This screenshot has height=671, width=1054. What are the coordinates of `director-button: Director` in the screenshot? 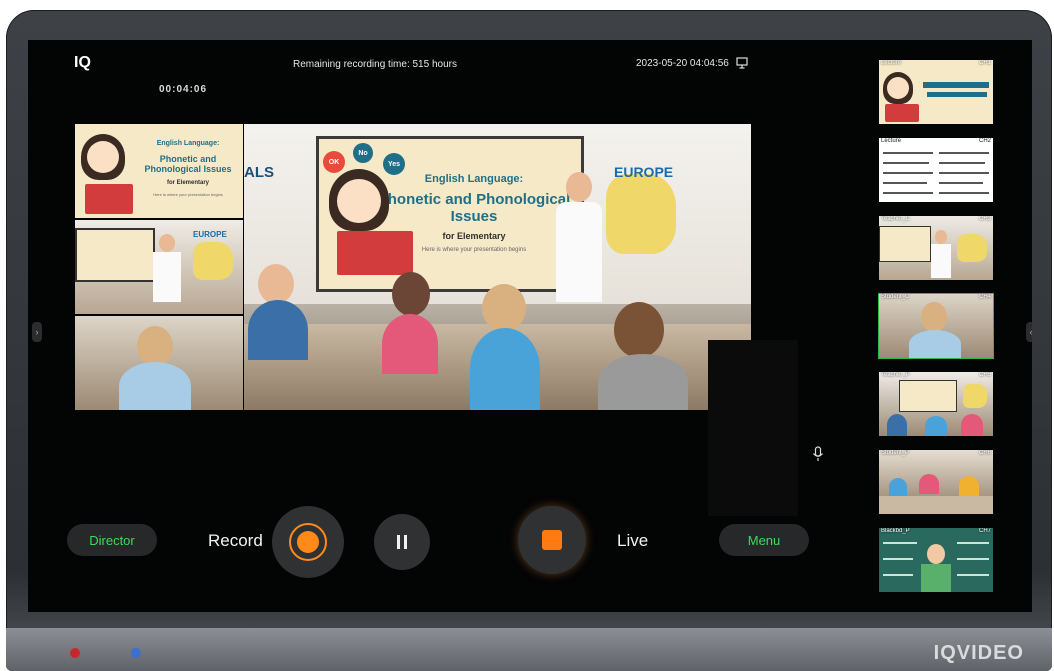 It's located at (112, 540).